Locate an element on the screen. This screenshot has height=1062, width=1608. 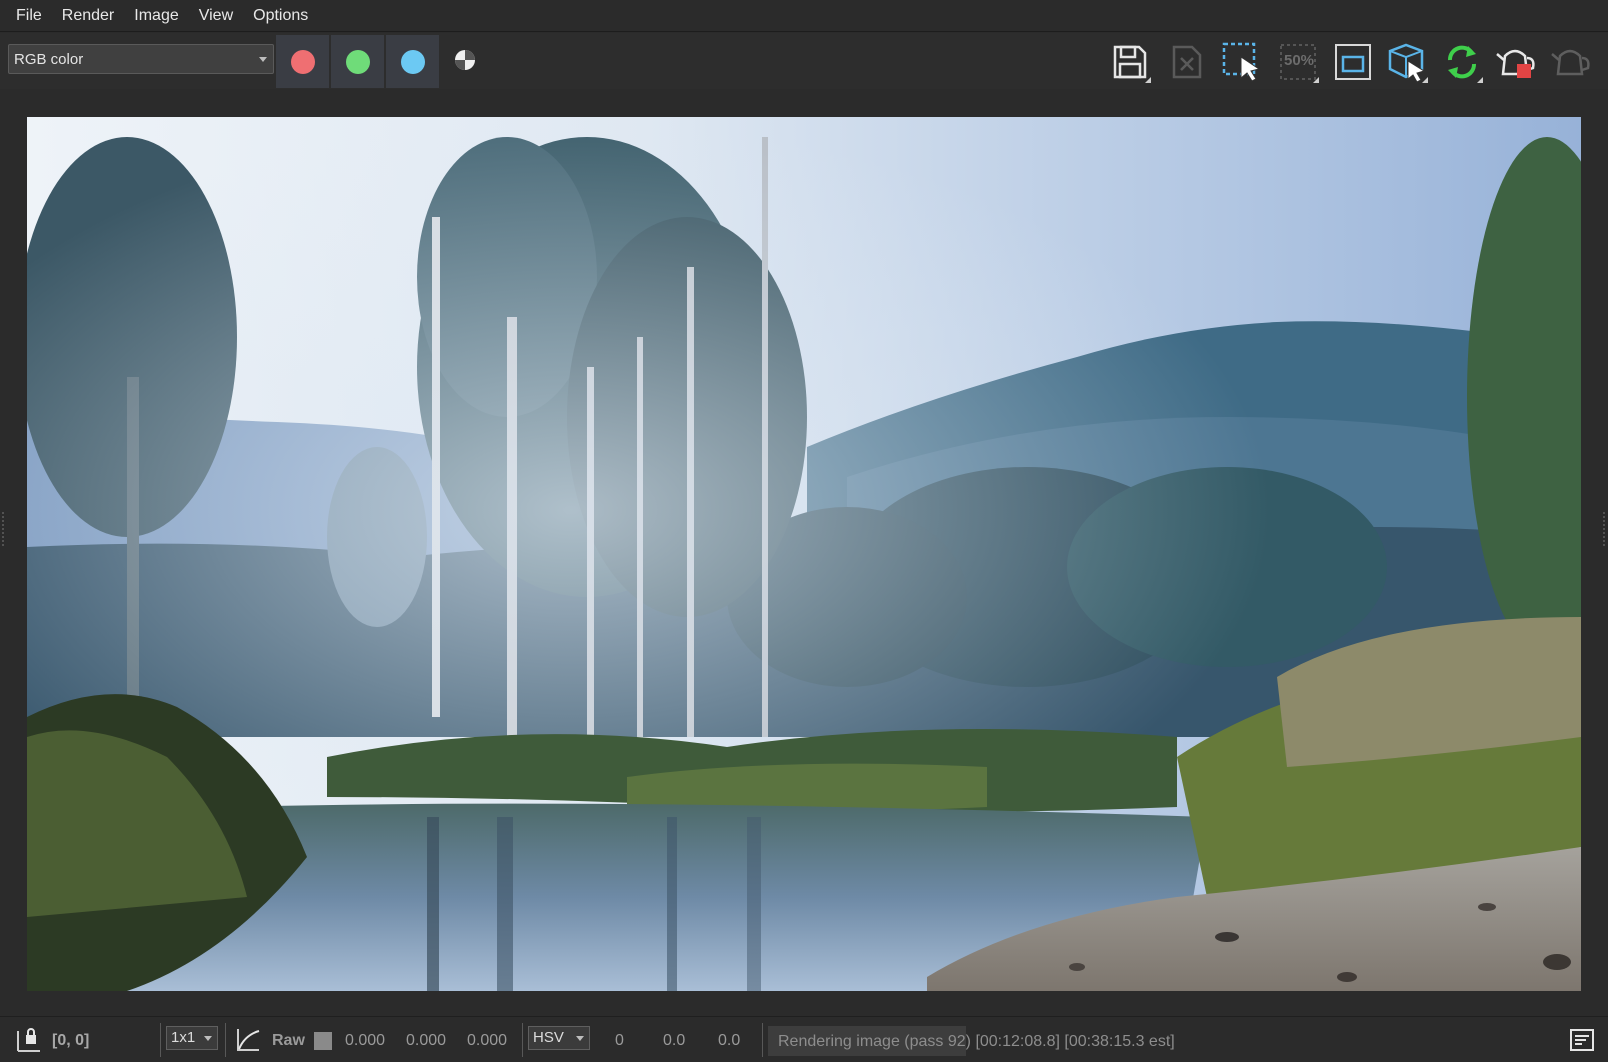
lock-coords-button is located at coordinates (29, 1039).